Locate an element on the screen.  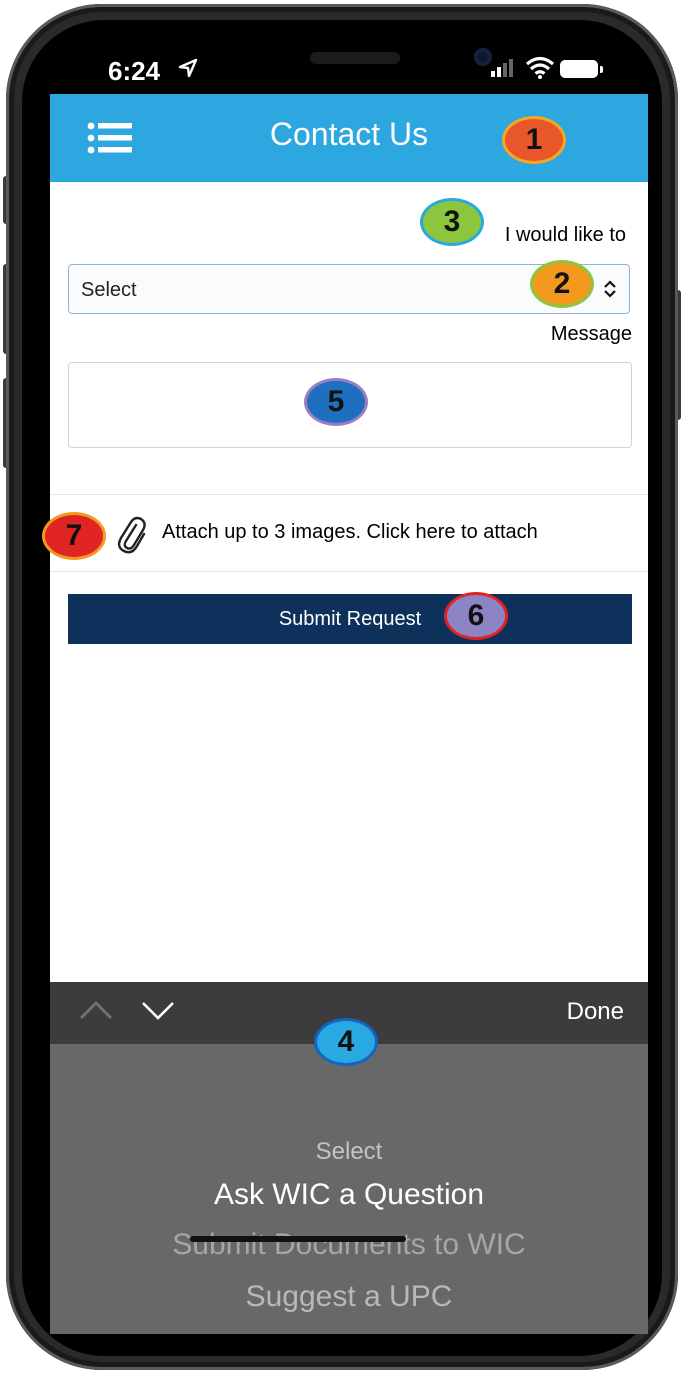
earpiece-speaker is located at coordinates (355, 58).